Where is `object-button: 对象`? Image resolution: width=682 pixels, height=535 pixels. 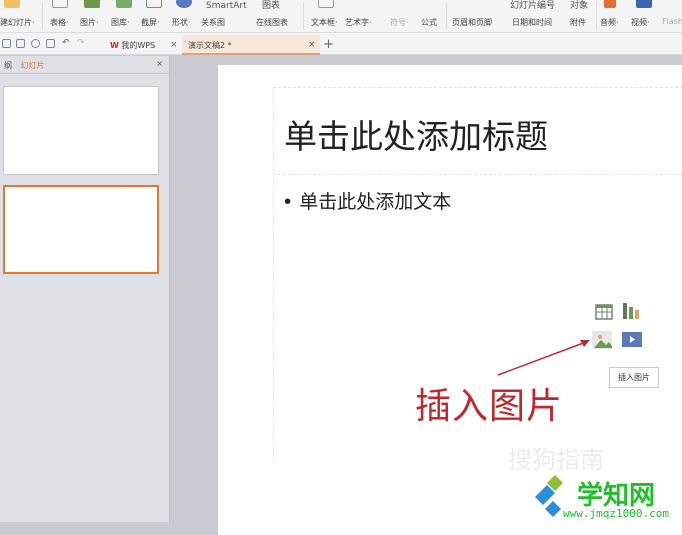 object-button: 对象 is located at coordinates (579, 6).